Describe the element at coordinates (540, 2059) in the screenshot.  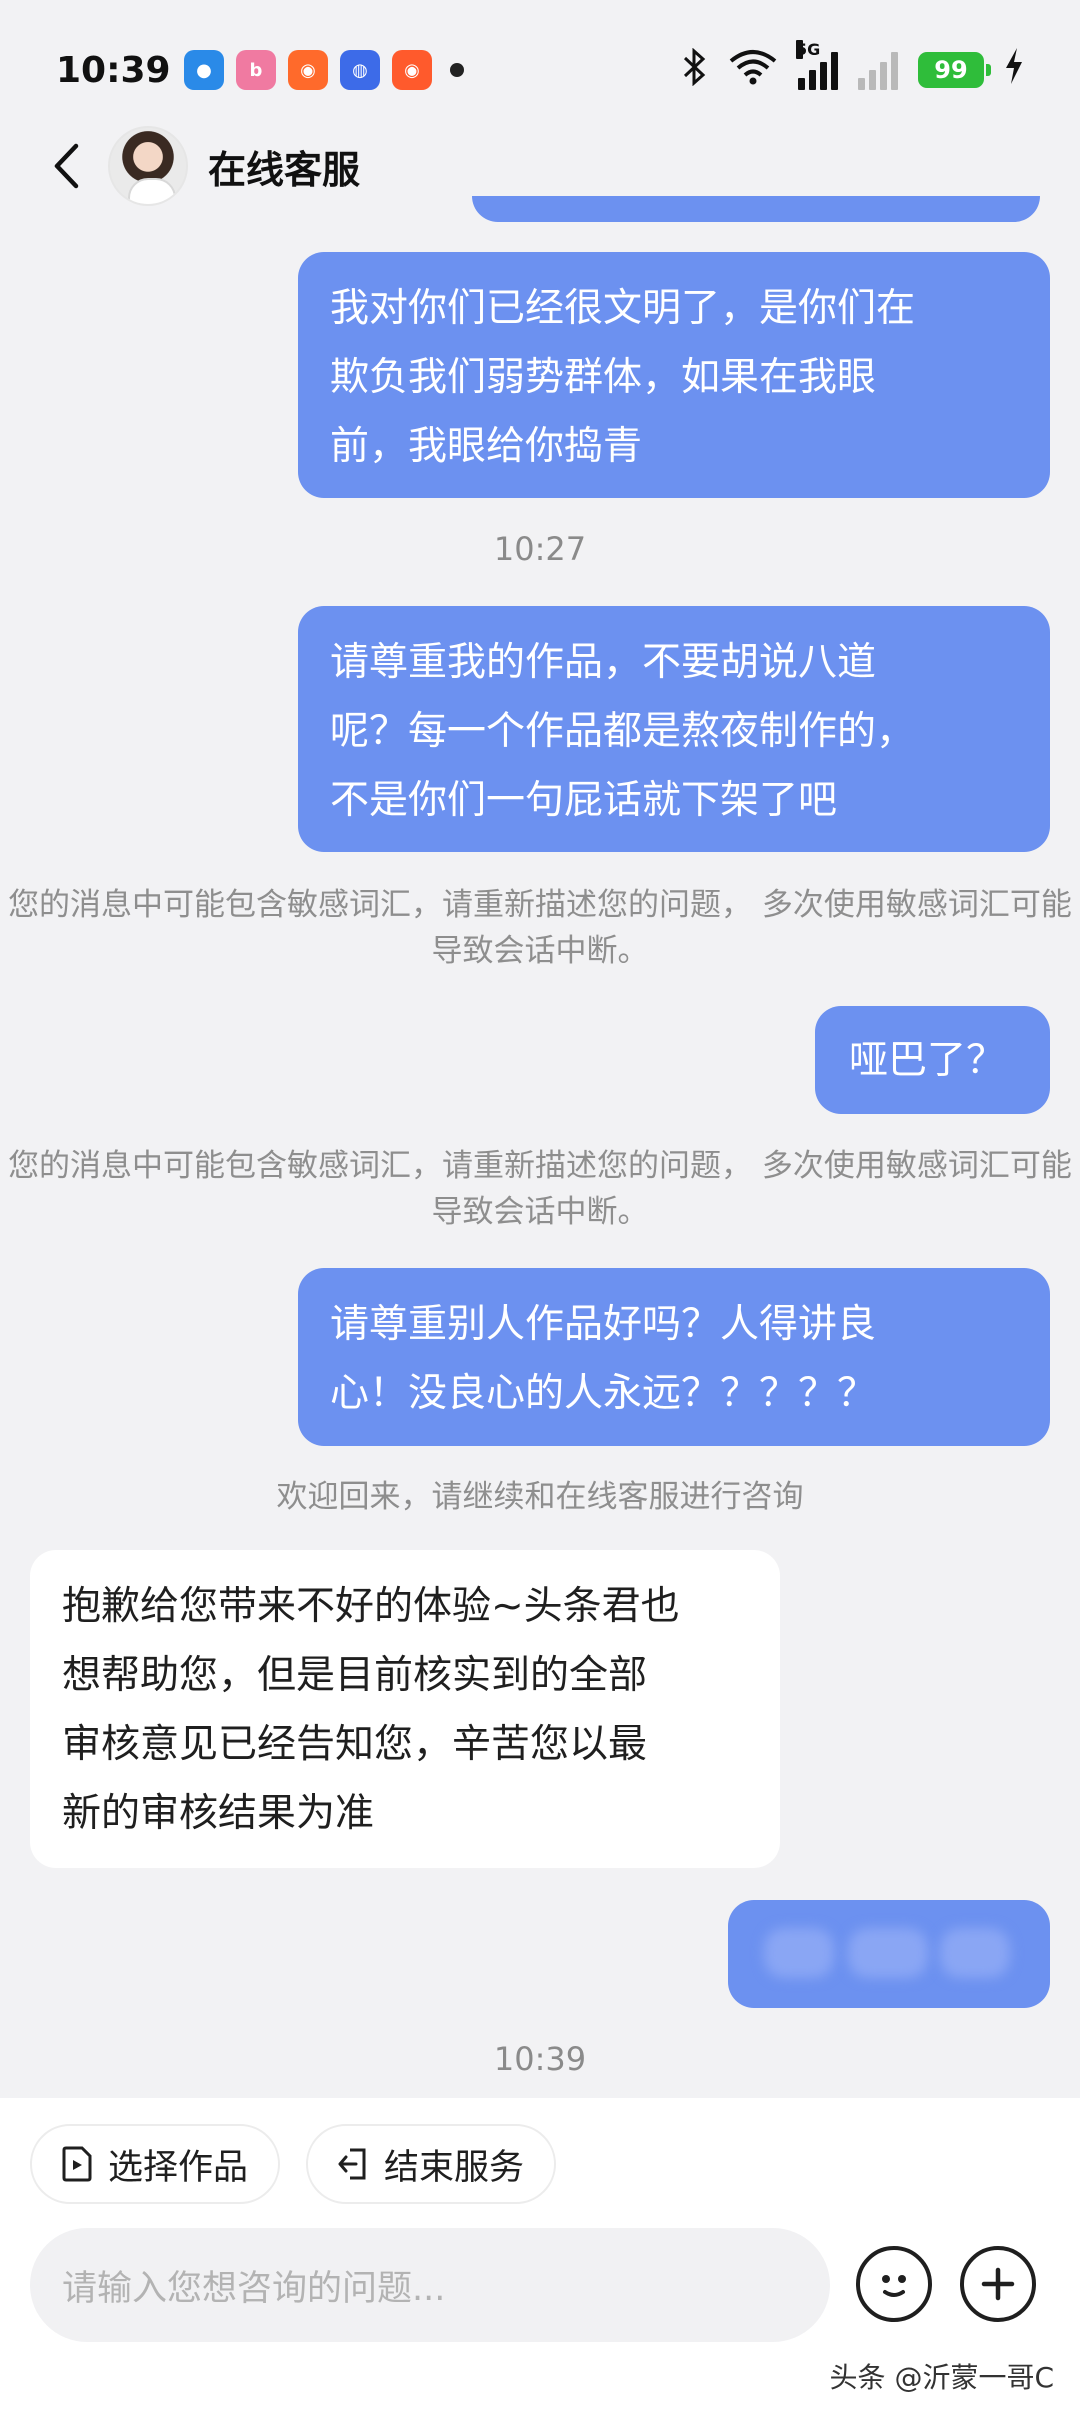
I see `timestamp: 10:39` at that location.